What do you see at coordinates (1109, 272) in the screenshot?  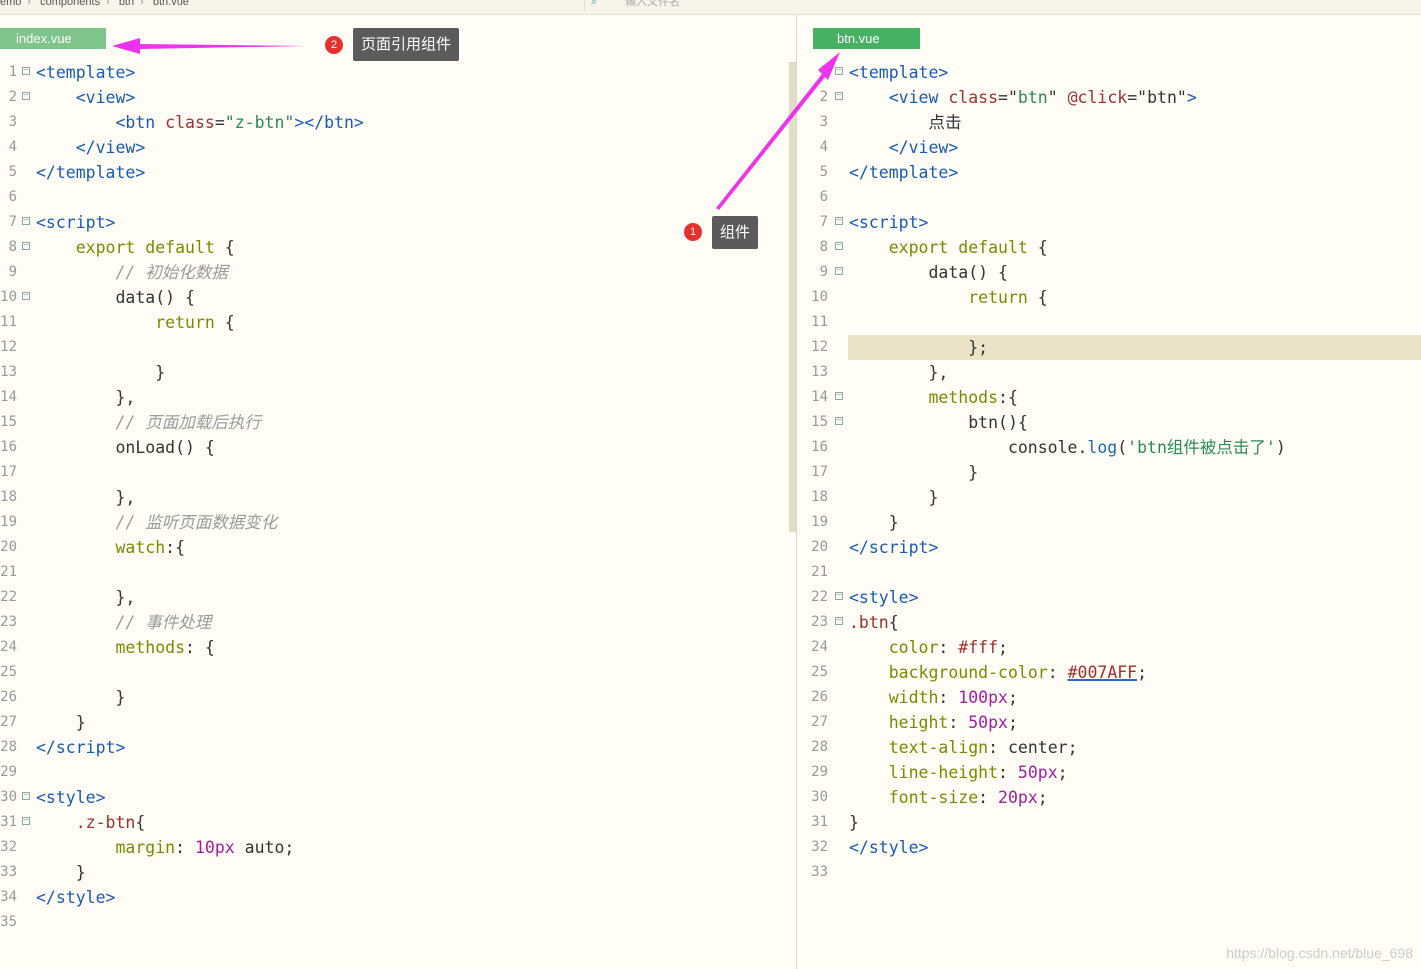 I see `code-line: 9 data() {` at bounding box center [1109, 272].